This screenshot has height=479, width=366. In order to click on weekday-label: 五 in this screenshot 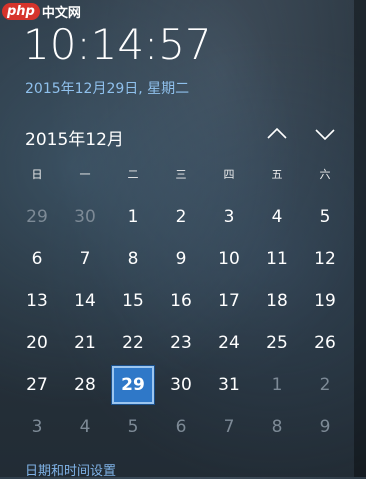, I will do `click(277, 174)`.